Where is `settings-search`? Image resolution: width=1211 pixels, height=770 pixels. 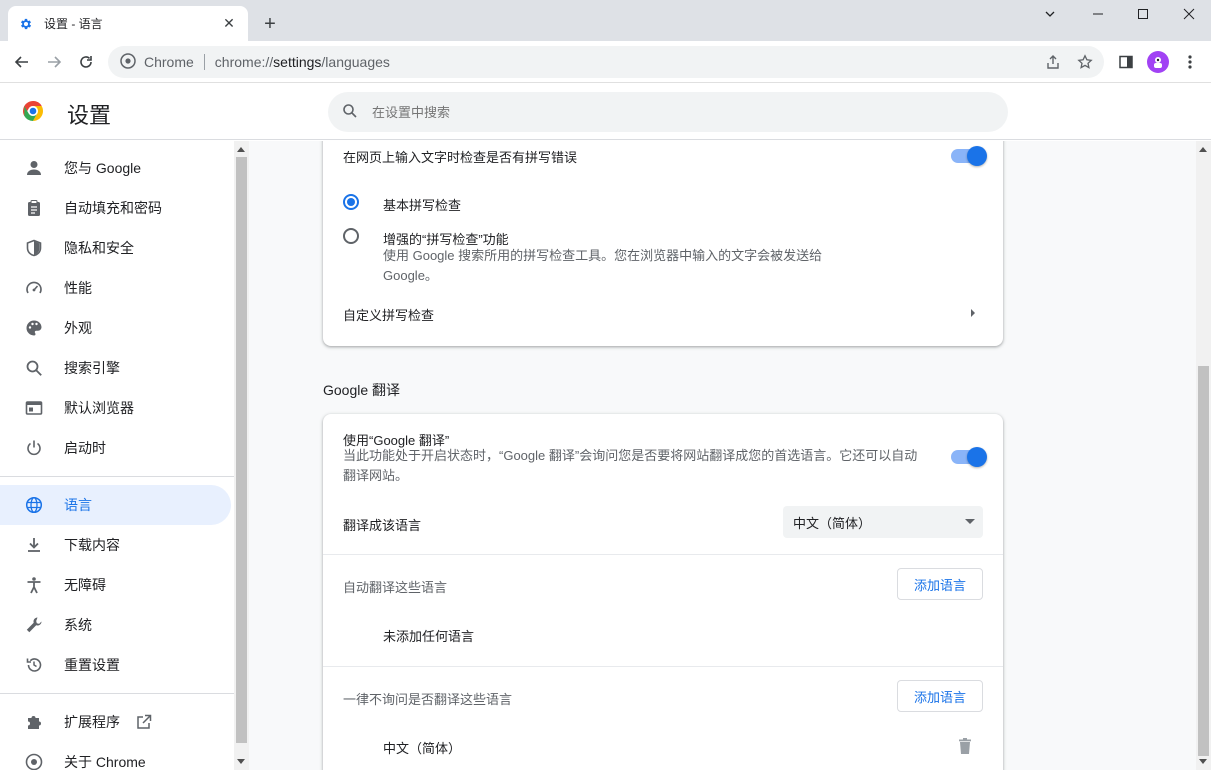
settings-search is located at coordinates (668, 112).